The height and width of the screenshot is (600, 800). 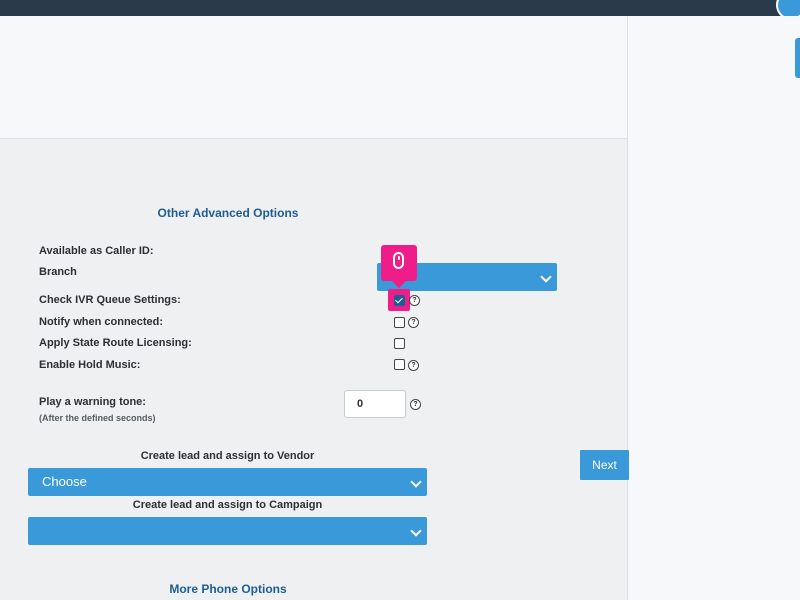 What do you see at coordinates (399, 300) in the screenshot?
I see `check-ivr-queue-settings-checkbox` at bounding box center [399, 300].